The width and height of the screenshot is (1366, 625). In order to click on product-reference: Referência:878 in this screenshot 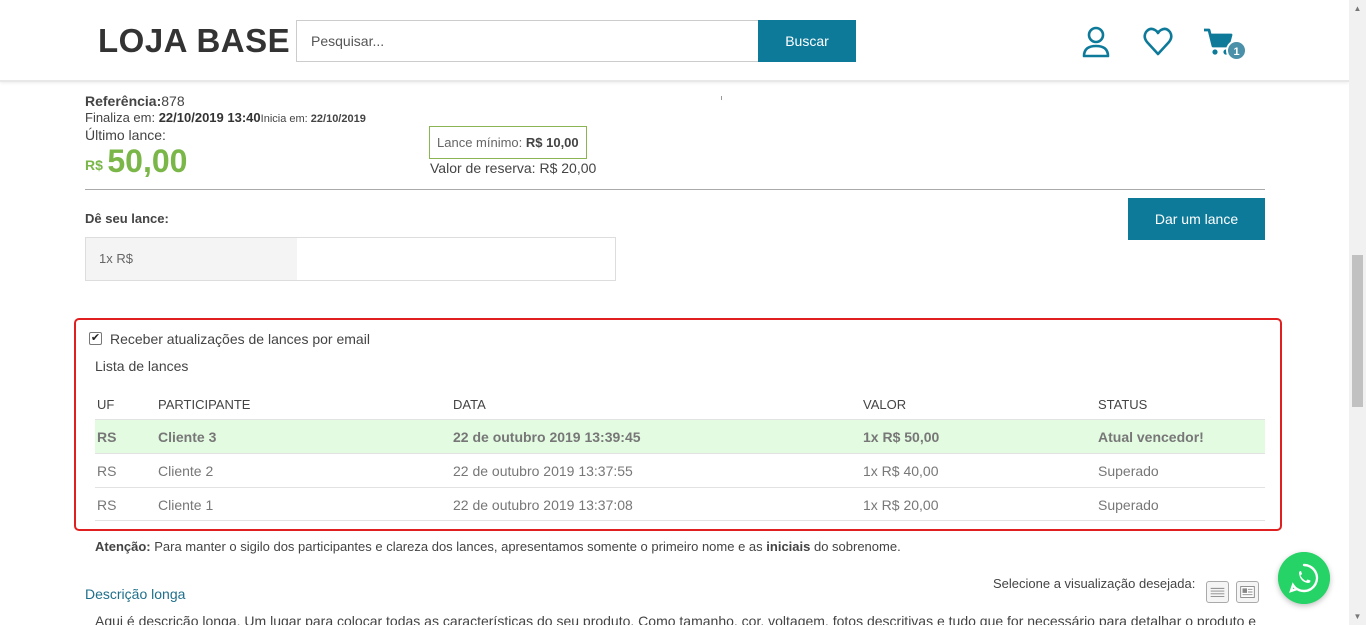, I will do `click(135, 101)`.